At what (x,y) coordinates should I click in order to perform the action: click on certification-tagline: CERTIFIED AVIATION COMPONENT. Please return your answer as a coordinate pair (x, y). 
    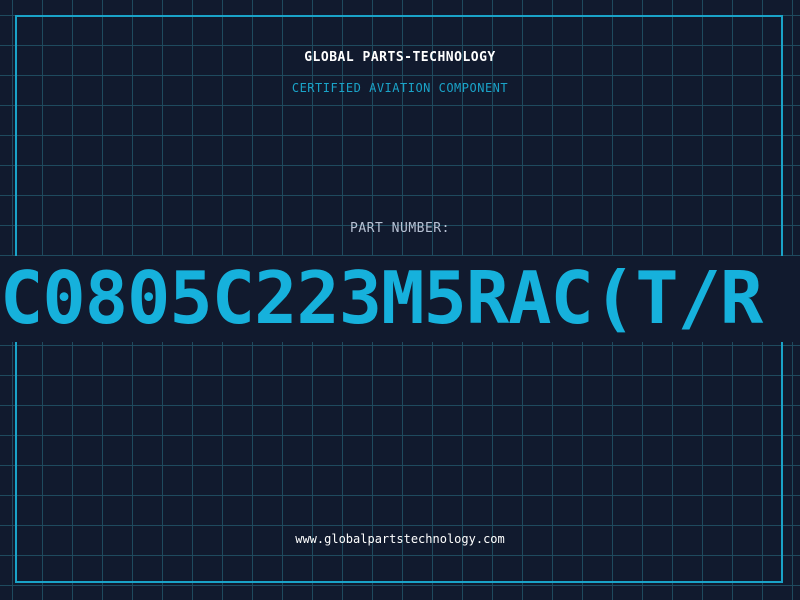
    Looking at the image, I should click on (400, 88).